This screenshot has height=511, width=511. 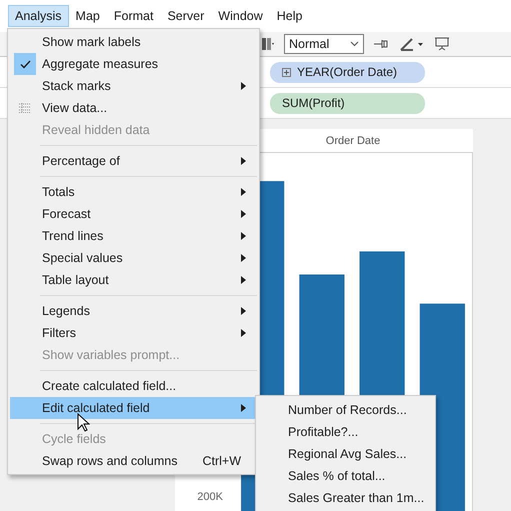 What do you see at coordinates (133, 258) in the screenshot?
I see `menu-item: Special values` at bounding box center [133, 258].